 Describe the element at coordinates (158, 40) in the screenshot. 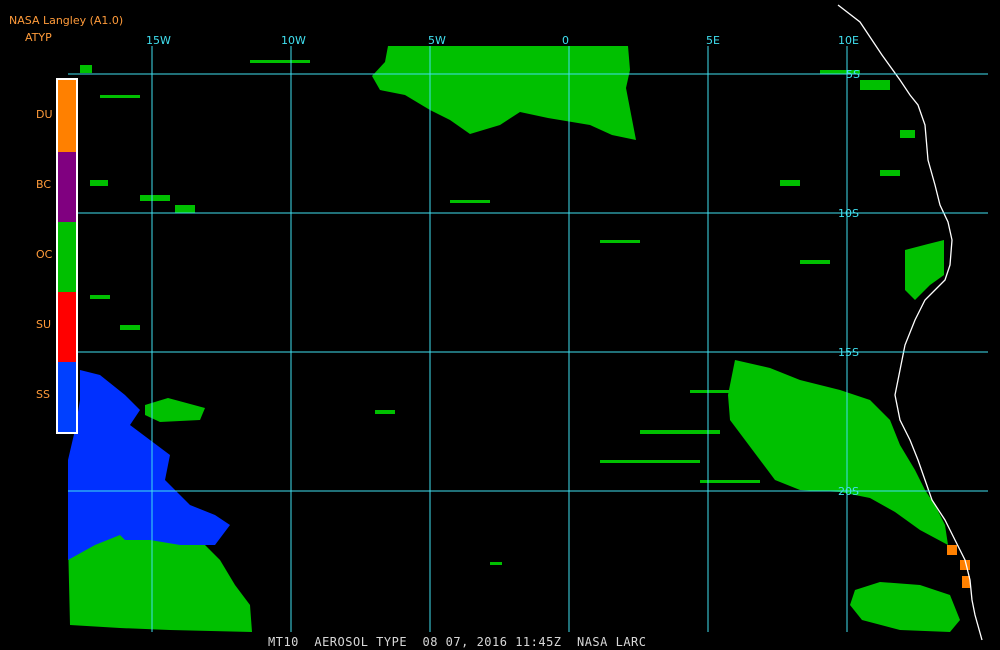

I see `lon-label: 15W` at that location.